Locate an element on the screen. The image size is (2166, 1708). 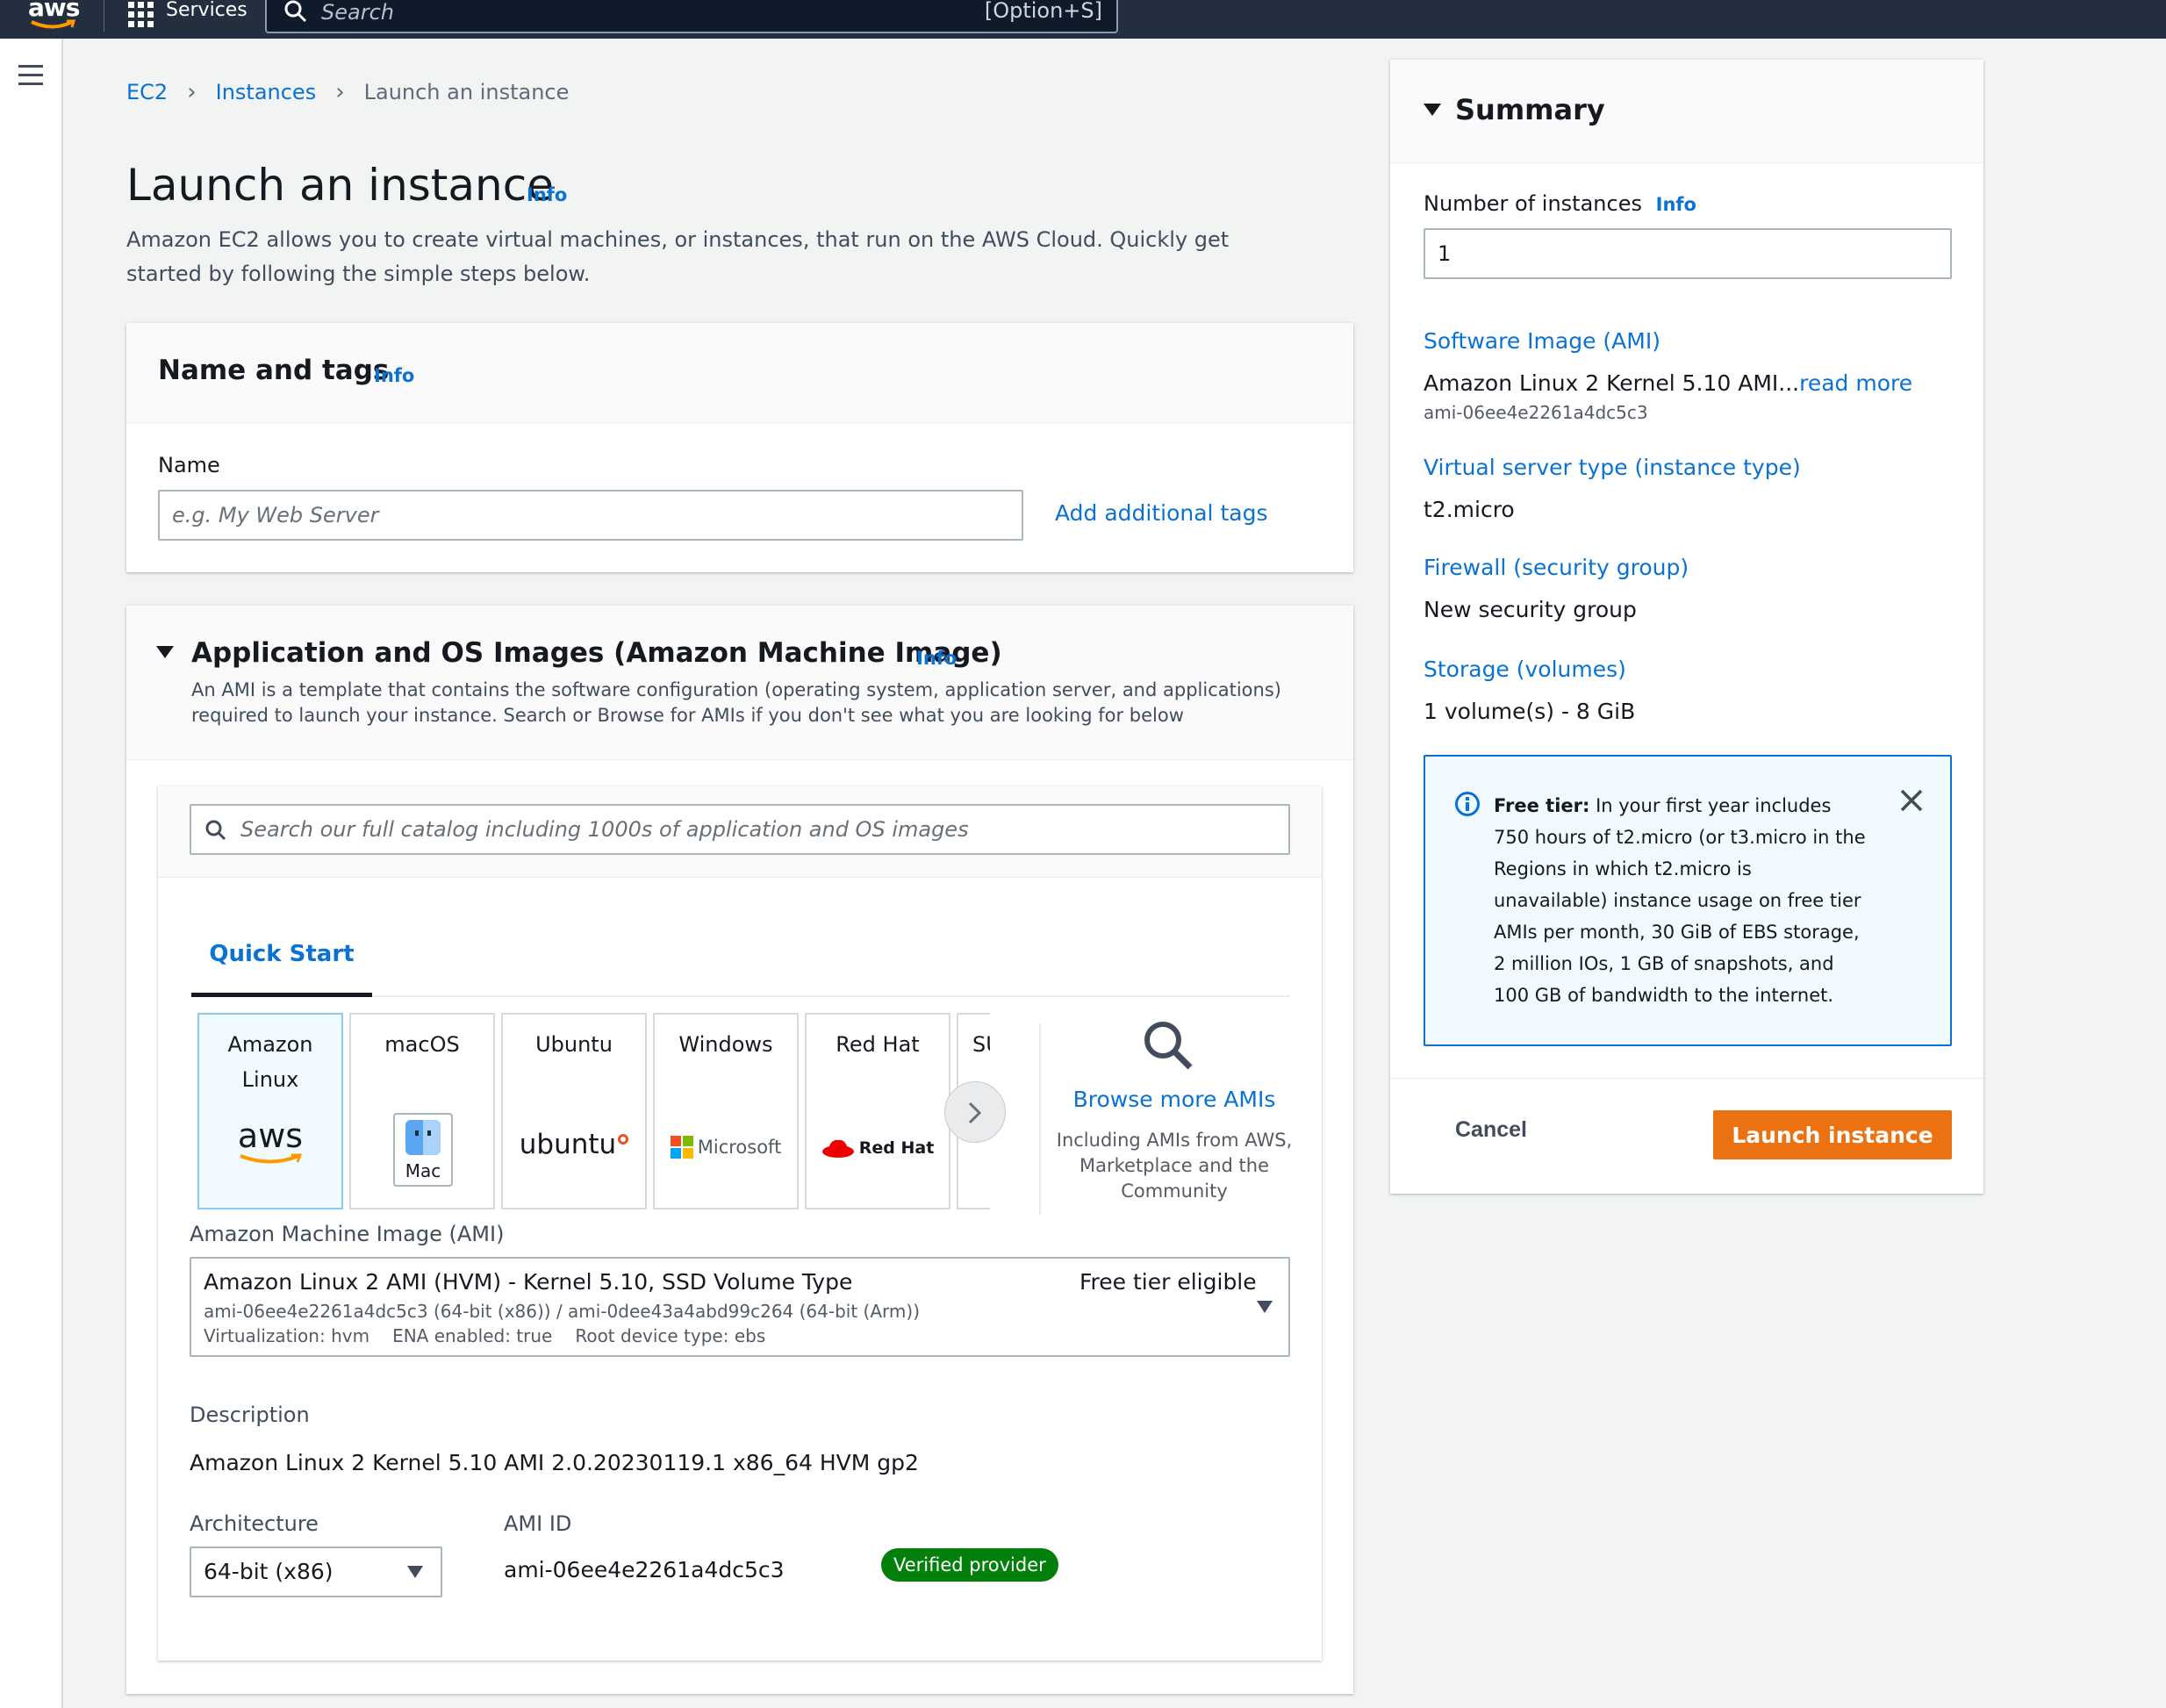
global-search-placeholder: Search is located at coordinates (357, 12).